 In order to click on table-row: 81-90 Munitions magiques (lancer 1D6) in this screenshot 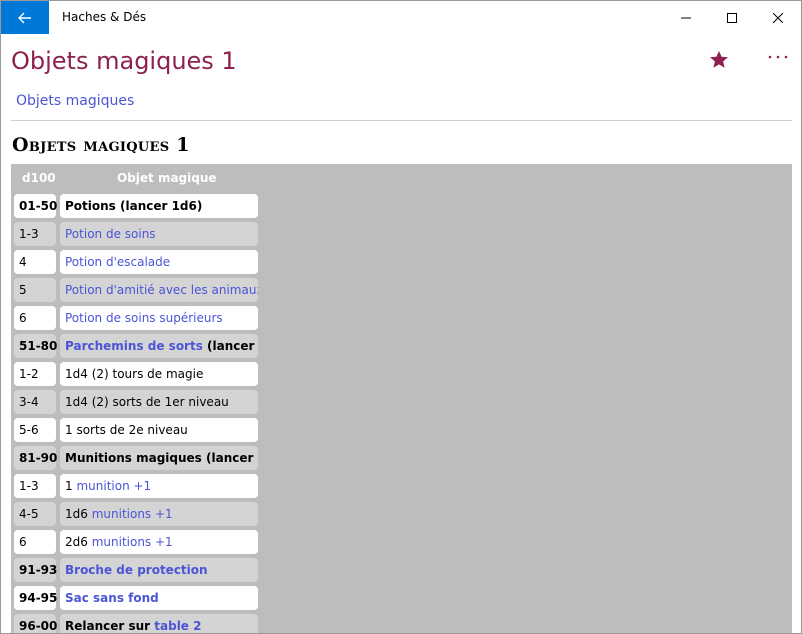, I will do `click(141, 458)`.